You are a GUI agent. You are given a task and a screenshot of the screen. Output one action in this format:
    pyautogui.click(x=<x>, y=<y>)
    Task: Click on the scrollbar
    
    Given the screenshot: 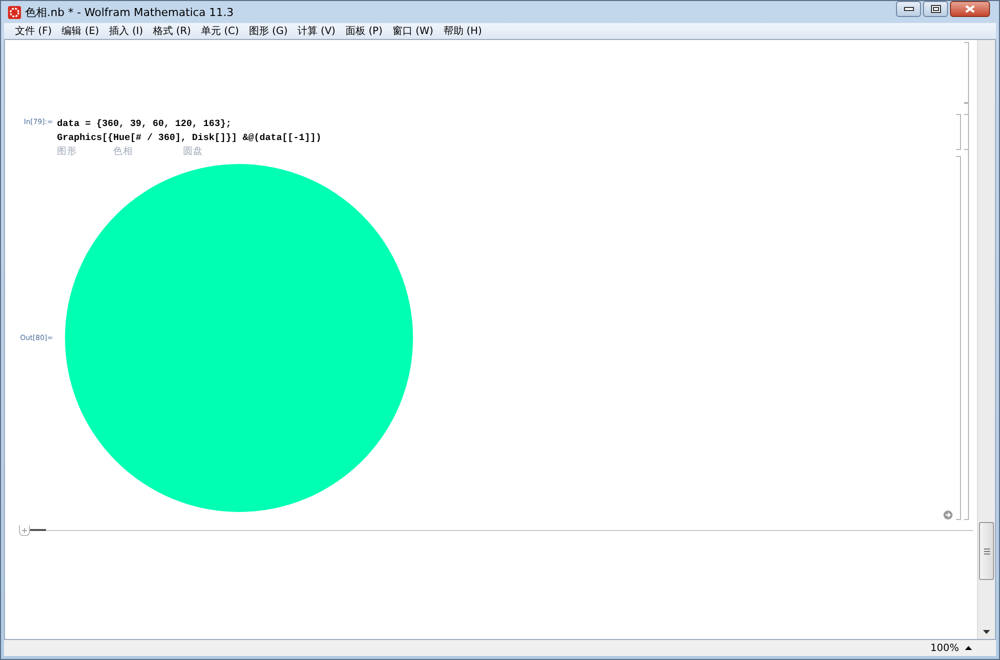 What is the action you would take?
    pyautogui.click(x=986, y=339)
    